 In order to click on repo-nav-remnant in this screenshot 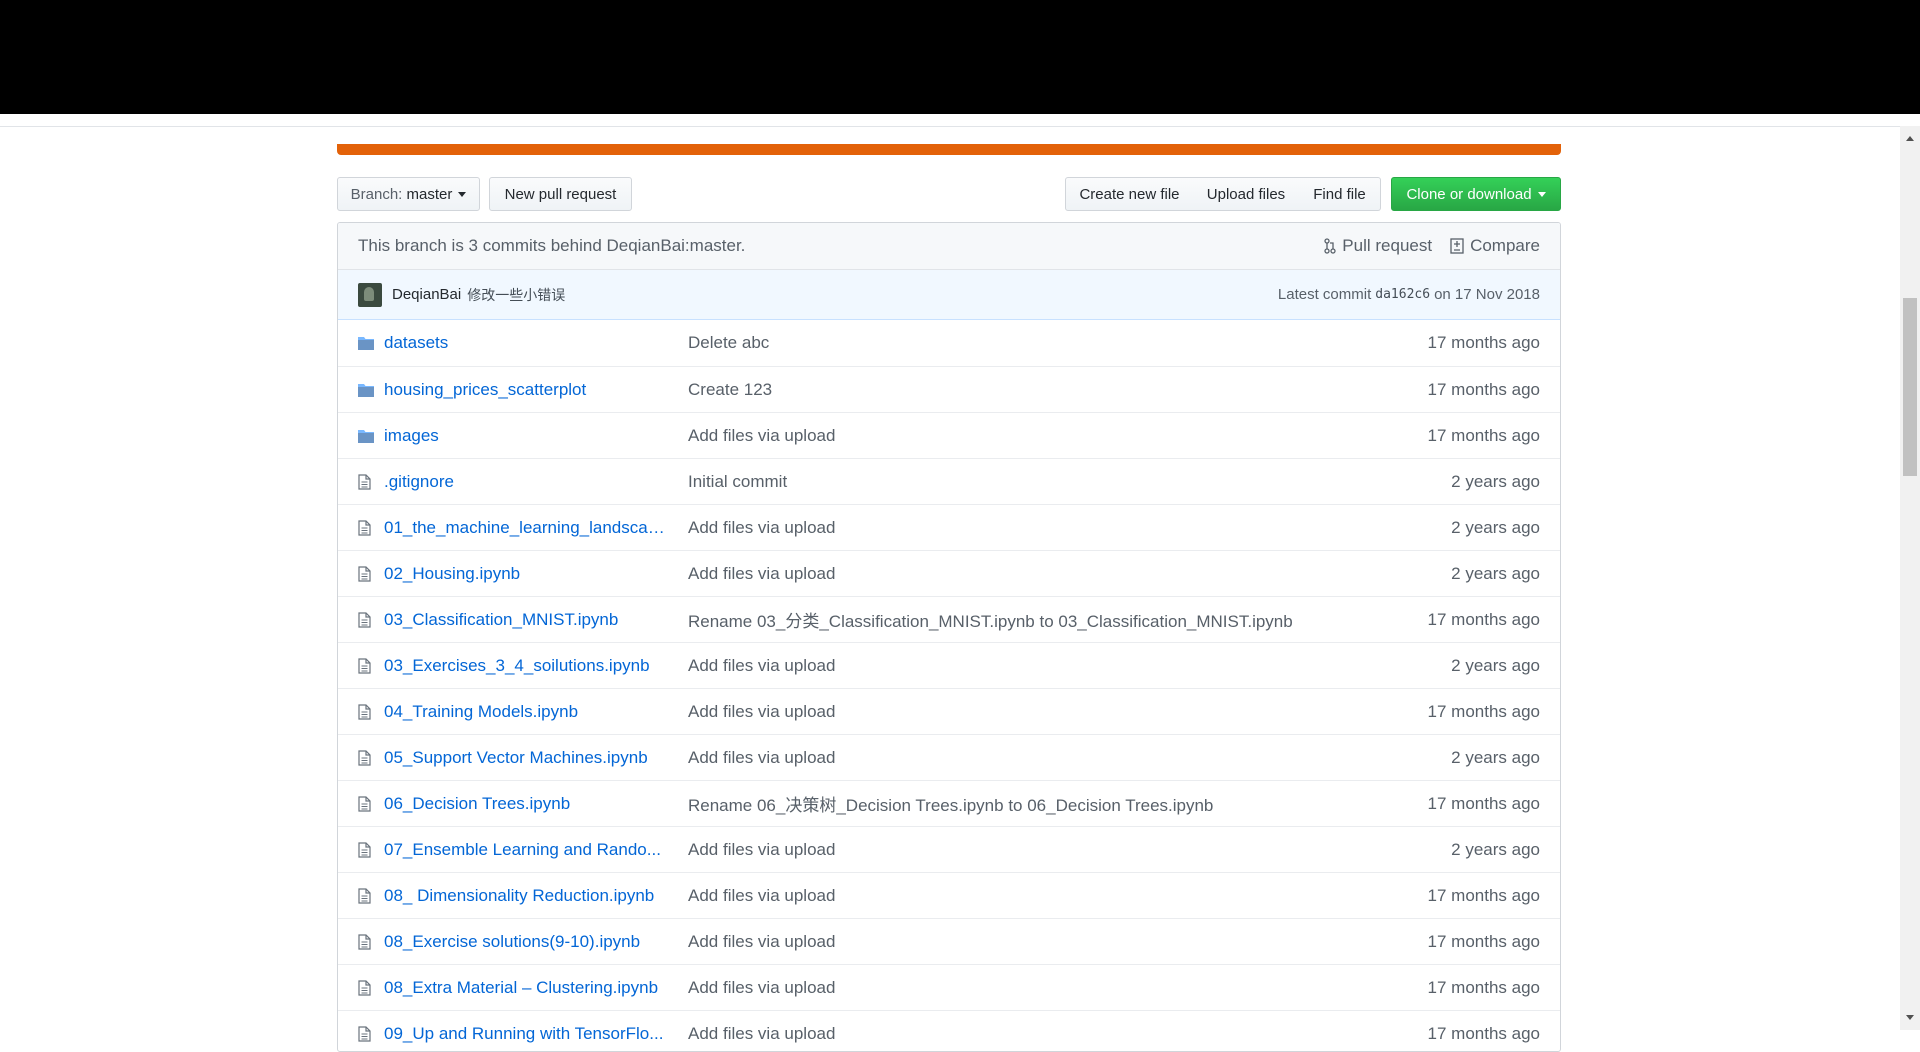, I will do `click(950, 120)`.